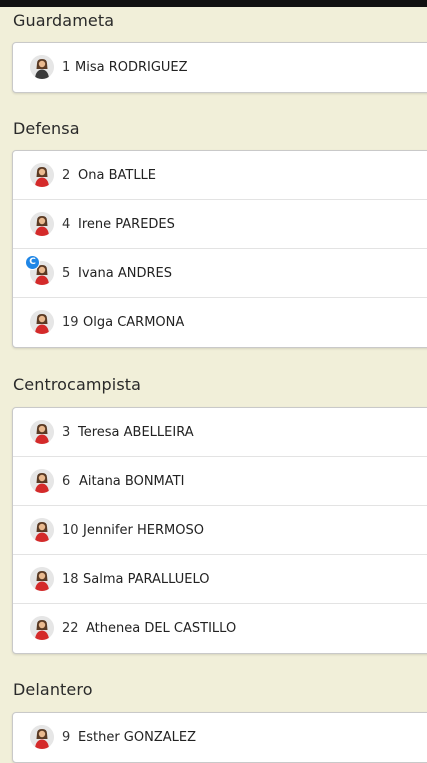  I want to click on player-name: Esther GONZALEZ, so click(137, 737).